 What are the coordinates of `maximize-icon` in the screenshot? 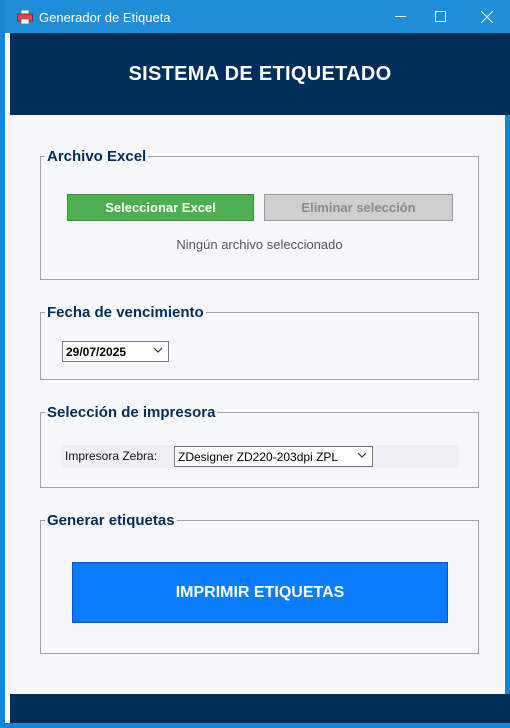 It's located at (440, 16).